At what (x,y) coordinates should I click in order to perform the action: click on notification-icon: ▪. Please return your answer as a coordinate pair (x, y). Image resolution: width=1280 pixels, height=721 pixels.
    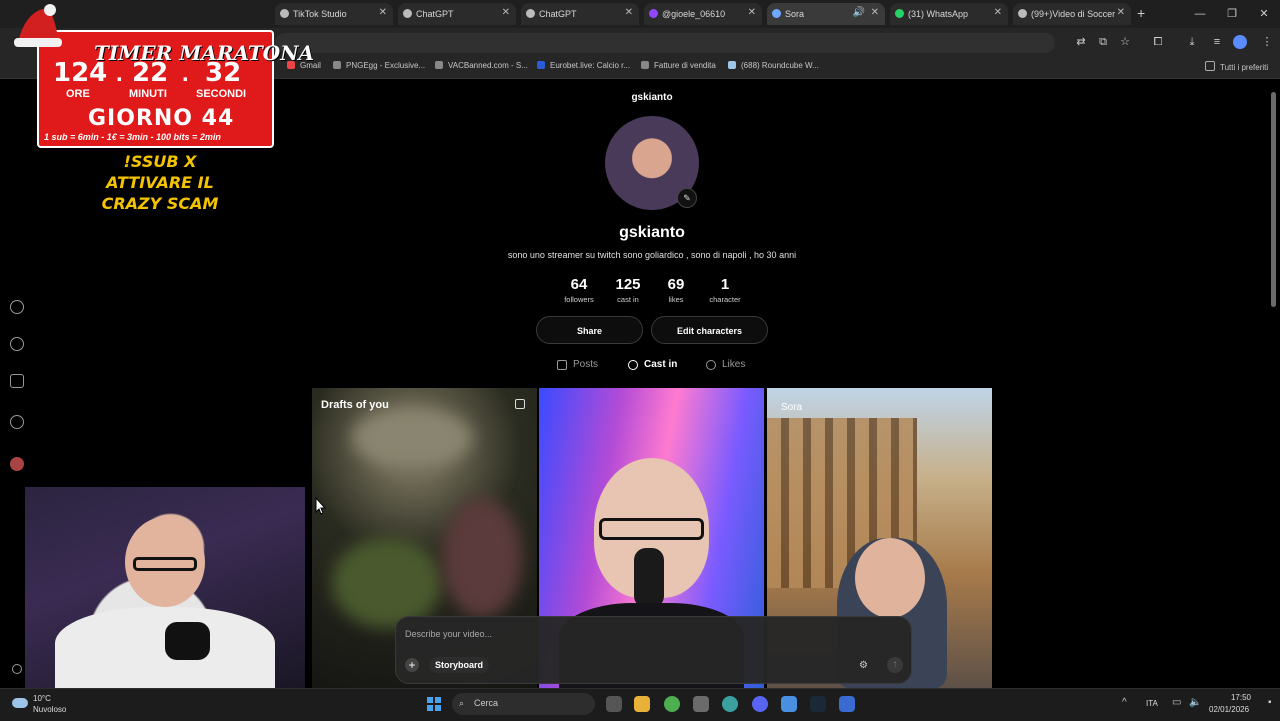
    Looking at the image, I should click on (1270, 702).